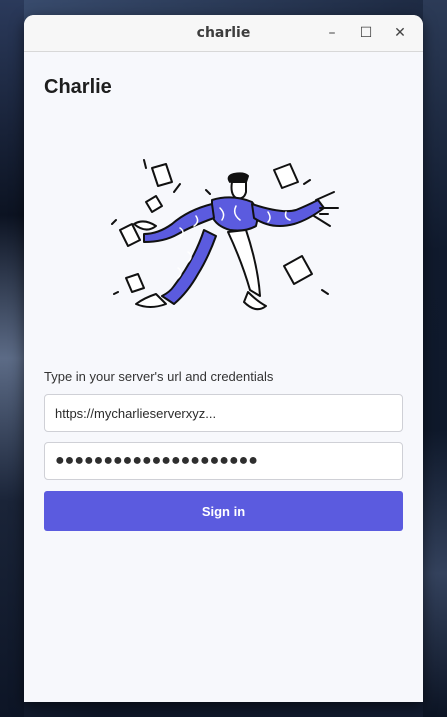  I want to click on password-input: ●●●●●●●●●●●●●●●●●●●●●, so click(223, 461).